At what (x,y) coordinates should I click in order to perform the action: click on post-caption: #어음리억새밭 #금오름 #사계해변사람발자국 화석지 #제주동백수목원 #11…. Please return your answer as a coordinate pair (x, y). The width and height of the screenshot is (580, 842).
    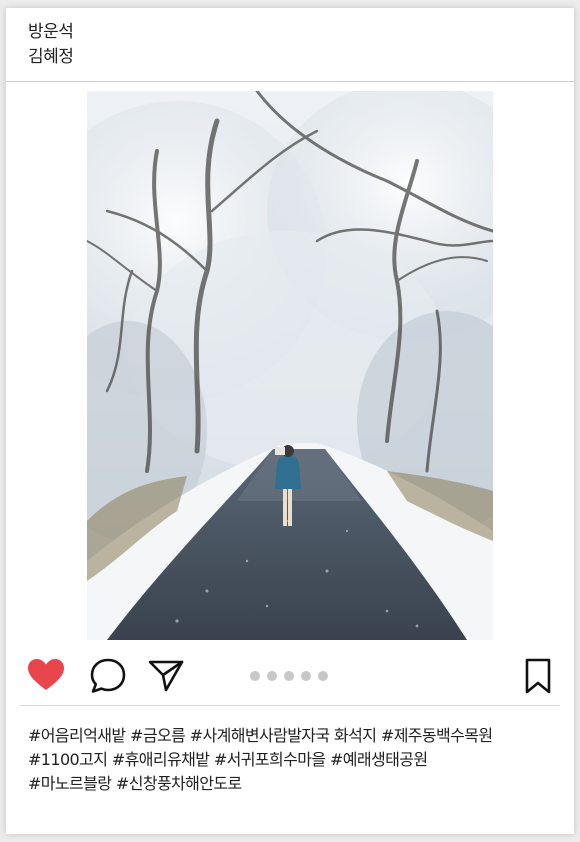
    Looking at the image, I should click on (298, 760).